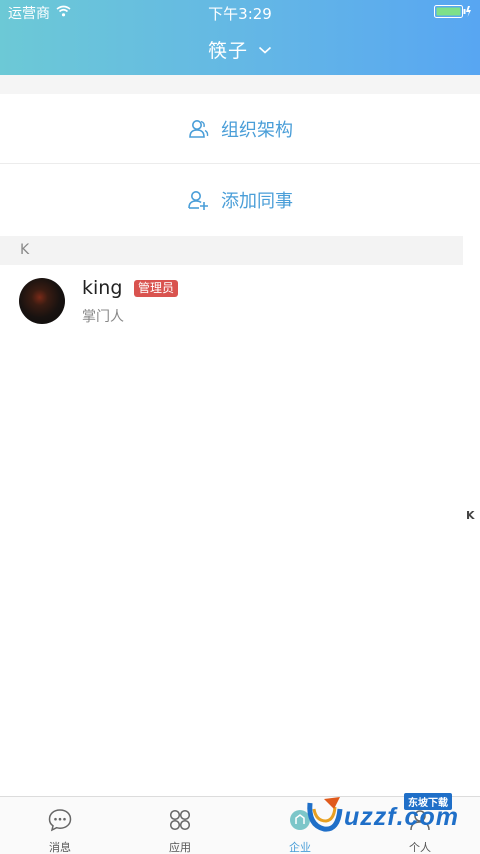  I want to click on admin-badge: 管理员, so click(156, 288).